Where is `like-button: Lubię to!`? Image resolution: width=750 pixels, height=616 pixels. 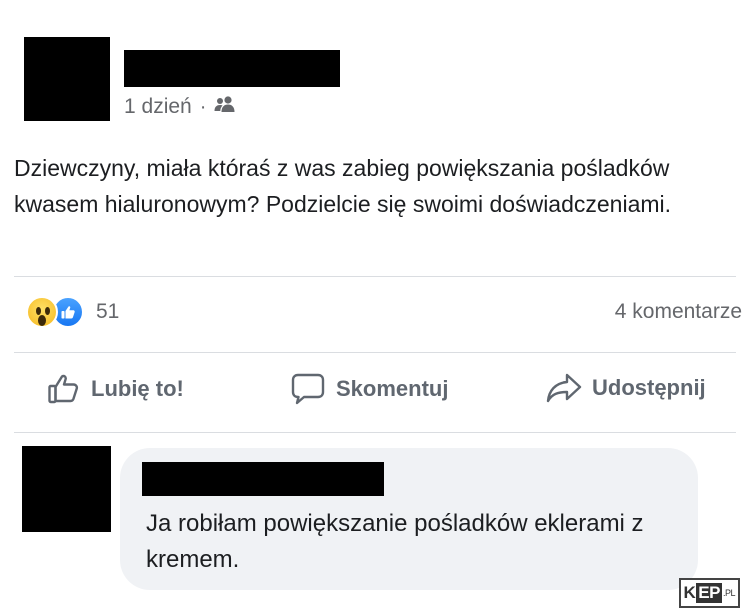 like-button: Lubię to! is located at coordinates (115, 389).